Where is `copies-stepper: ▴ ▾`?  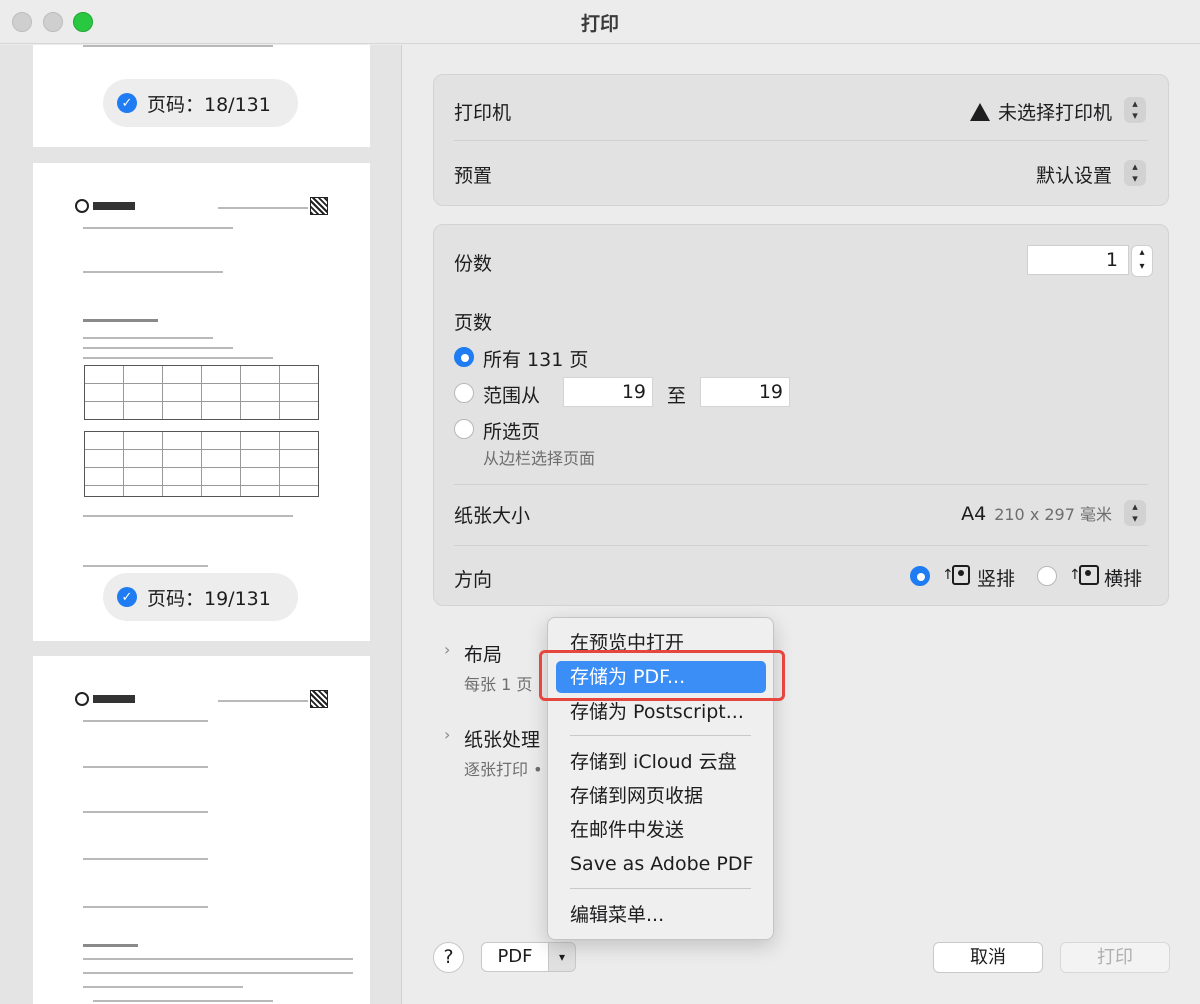
copies-stepper: ▴ ▾ is located at coordinates (1142, 261).